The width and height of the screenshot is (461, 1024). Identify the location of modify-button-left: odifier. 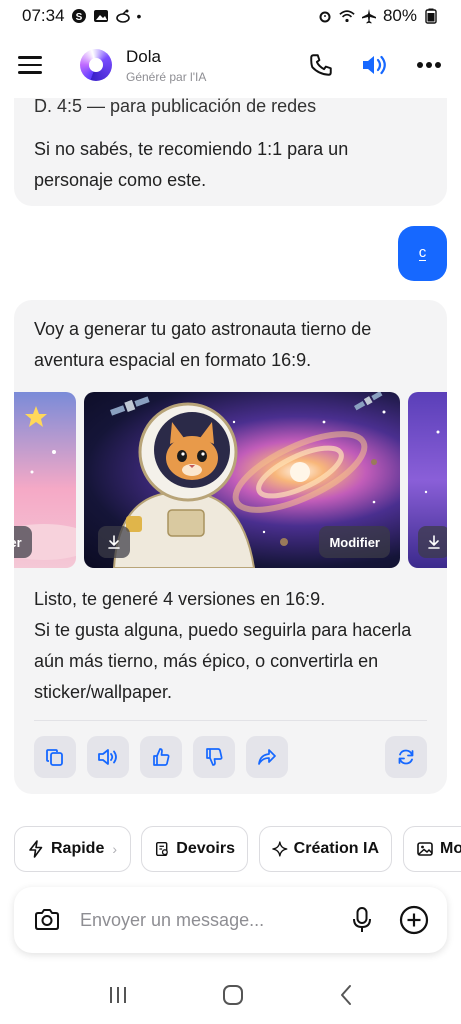
(23, 542).